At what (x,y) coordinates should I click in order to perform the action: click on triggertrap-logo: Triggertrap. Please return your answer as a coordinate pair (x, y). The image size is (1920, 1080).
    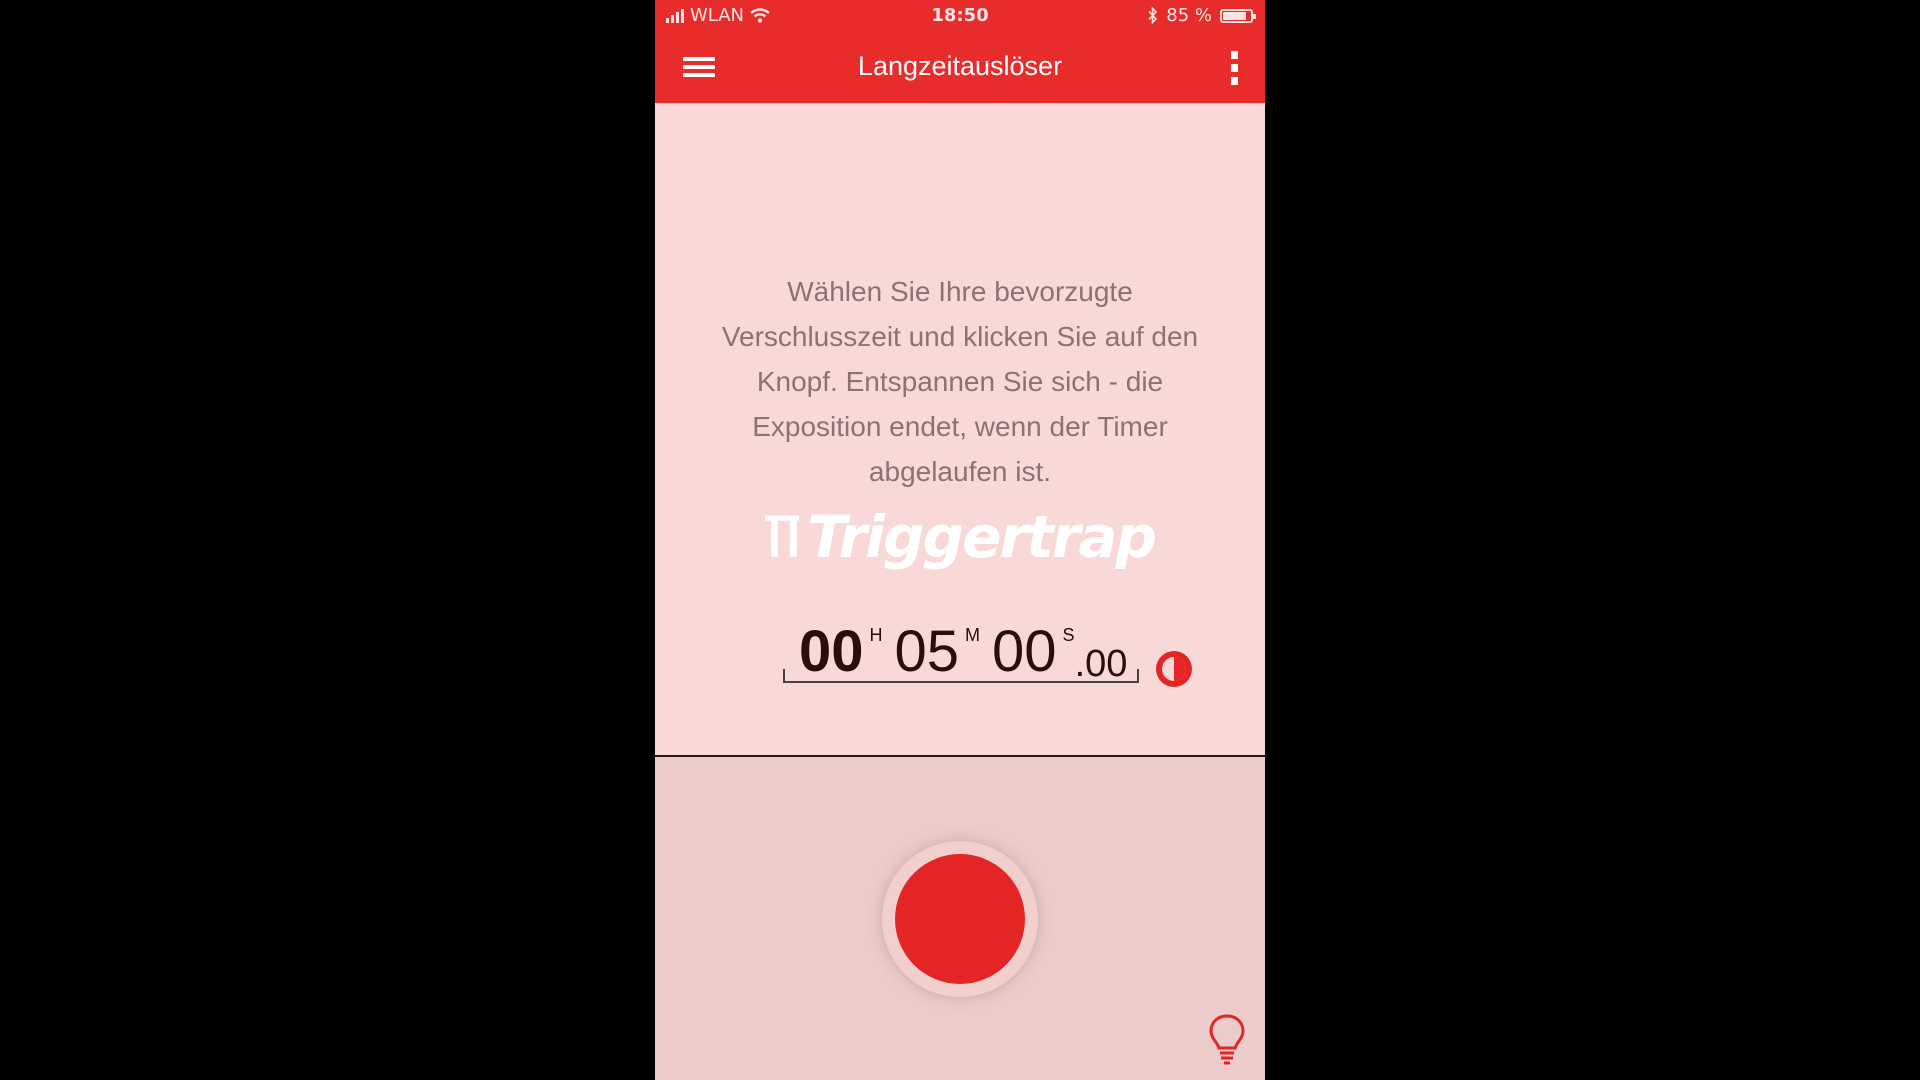
    Looking at the image, I should click on (961, 537).